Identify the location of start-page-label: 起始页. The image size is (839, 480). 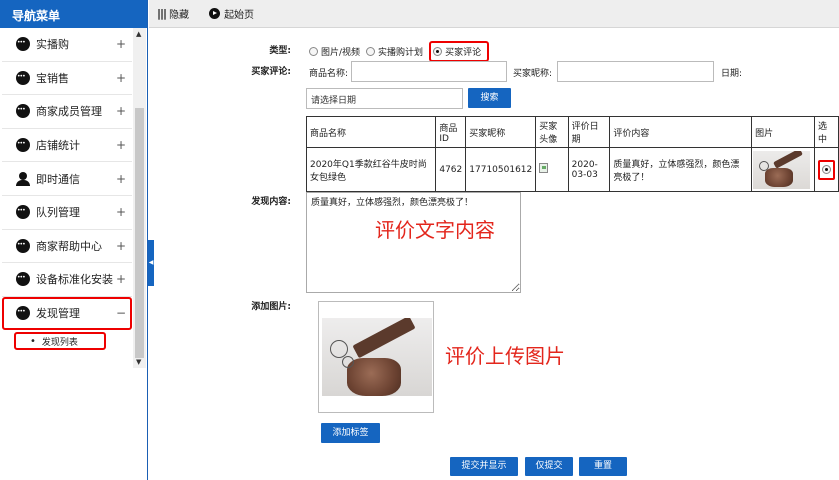
(239, 15).